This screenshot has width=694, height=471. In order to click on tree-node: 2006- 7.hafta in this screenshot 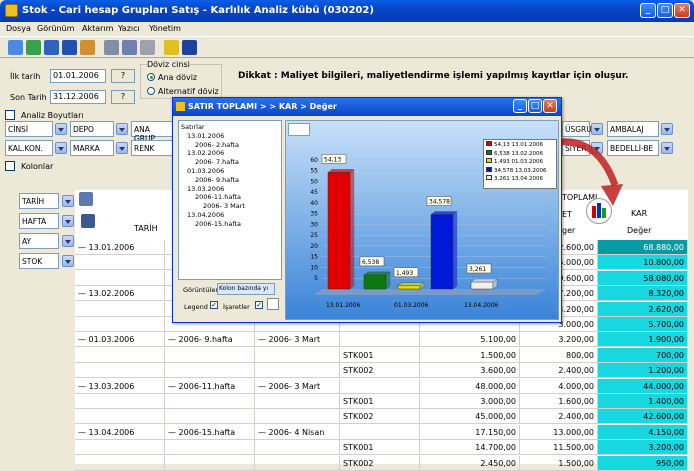, I will do `click(230, 162)`.